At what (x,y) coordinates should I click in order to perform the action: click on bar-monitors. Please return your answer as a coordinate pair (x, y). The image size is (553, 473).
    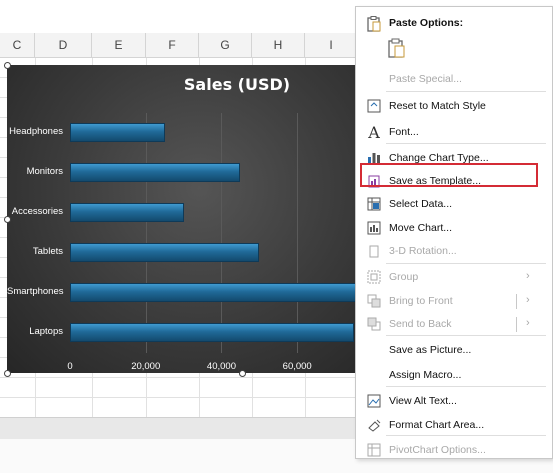
    Looking at the image, I should click on (155, 172).